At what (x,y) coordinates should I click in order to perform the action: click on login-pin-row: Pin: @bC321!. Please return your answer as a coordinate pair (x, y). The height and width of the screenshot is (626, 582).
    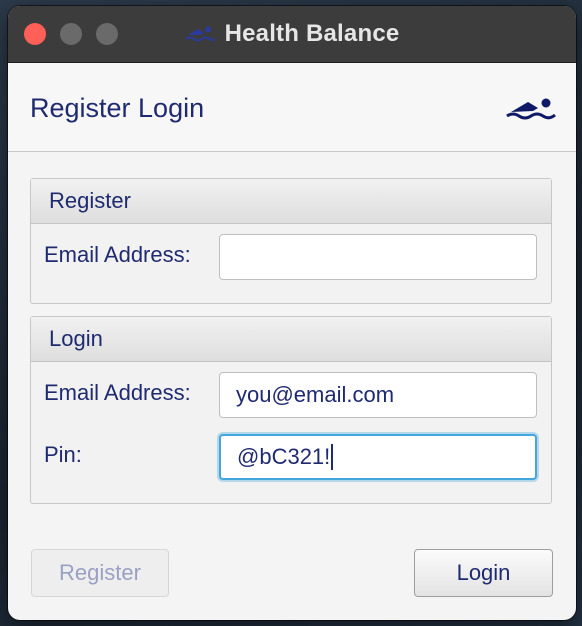
    Looking at the image, I should click on (291, 455).